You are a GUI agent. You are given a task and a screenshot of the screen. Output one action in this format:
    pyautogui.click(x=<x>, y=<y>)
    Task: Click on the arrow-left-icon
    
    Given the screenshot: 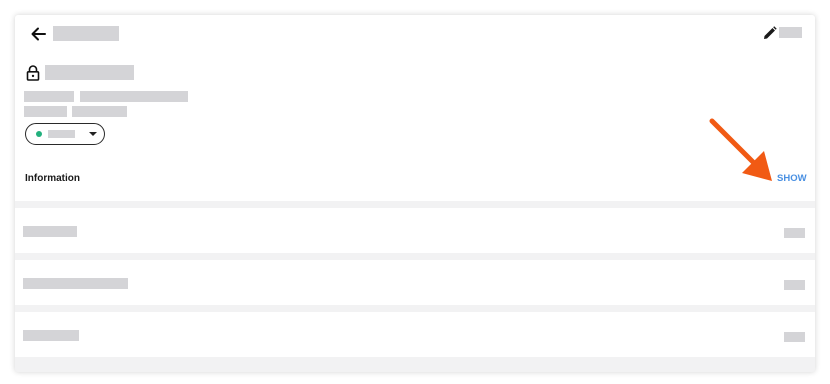 What is the action you would take?
    pyautogui.click(x=38, y=34)
    